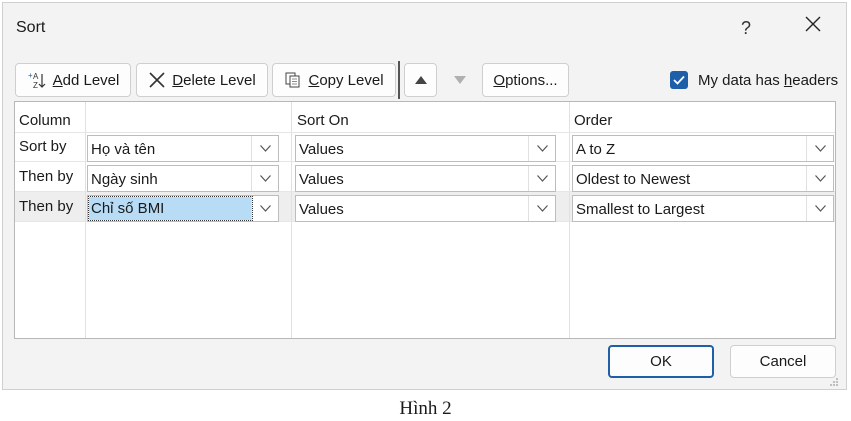  What do you see at coordinates (183, 148) in the screenshot?
I see `column-select: Họ và tên` at bounding box center [183, 148].